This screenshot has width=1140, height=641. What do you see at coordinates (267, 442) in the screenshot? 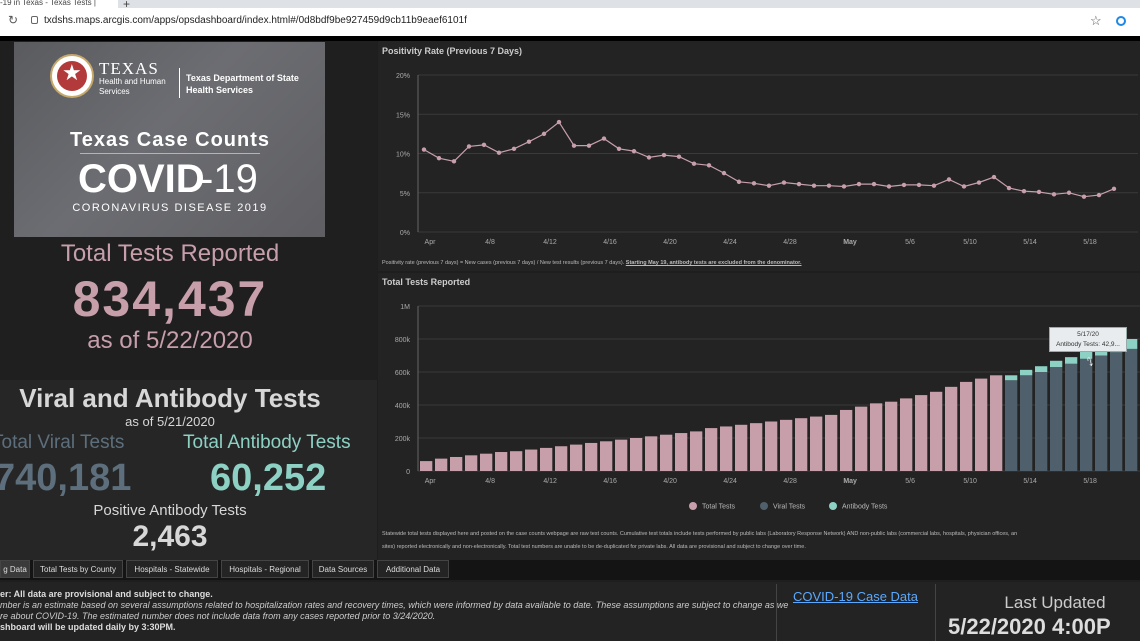
I see `antibody-tests-label: Total Antibody Tests` at bounding box center [267, 442].